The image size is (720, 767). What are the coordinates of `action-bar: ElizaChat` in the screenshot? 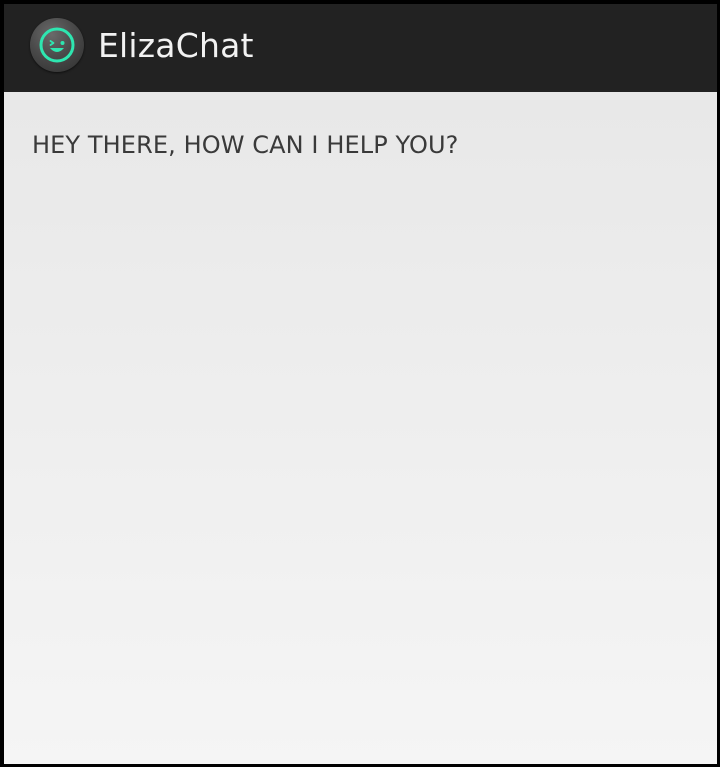 It's located at (360, 48).